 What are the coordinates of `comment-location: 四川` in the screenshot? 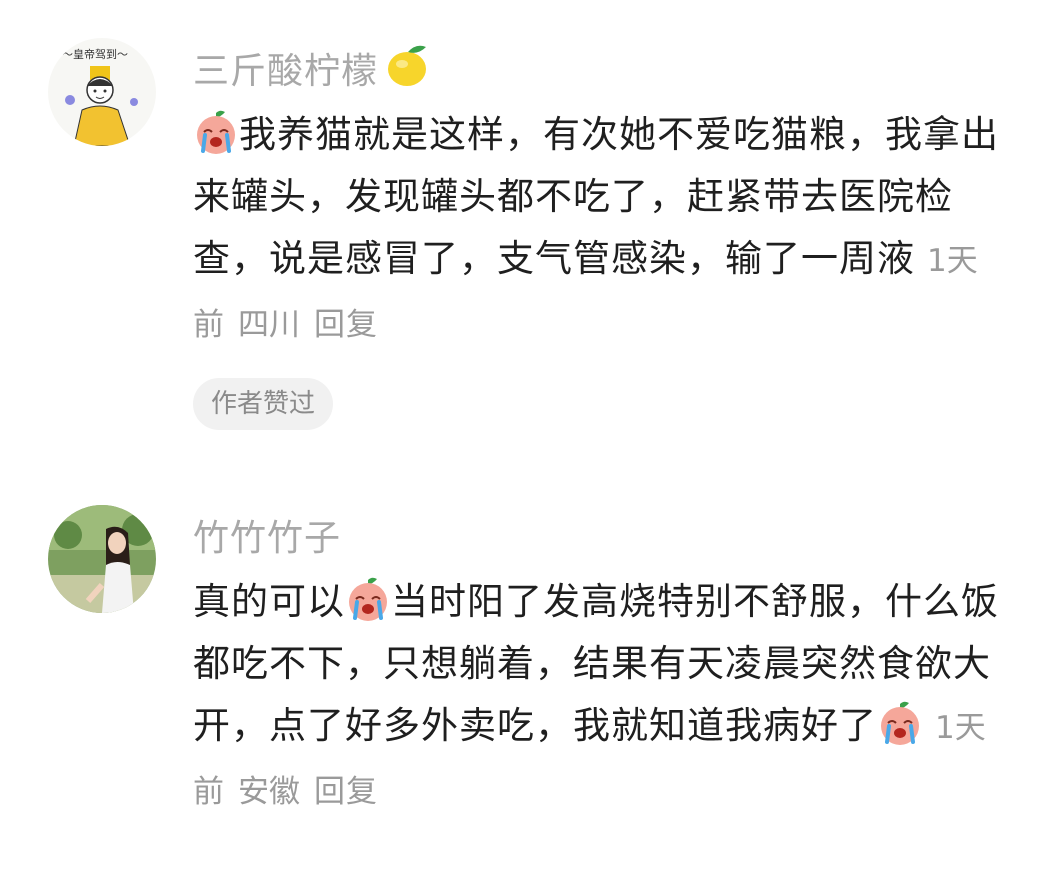 It's located at (269, 325).